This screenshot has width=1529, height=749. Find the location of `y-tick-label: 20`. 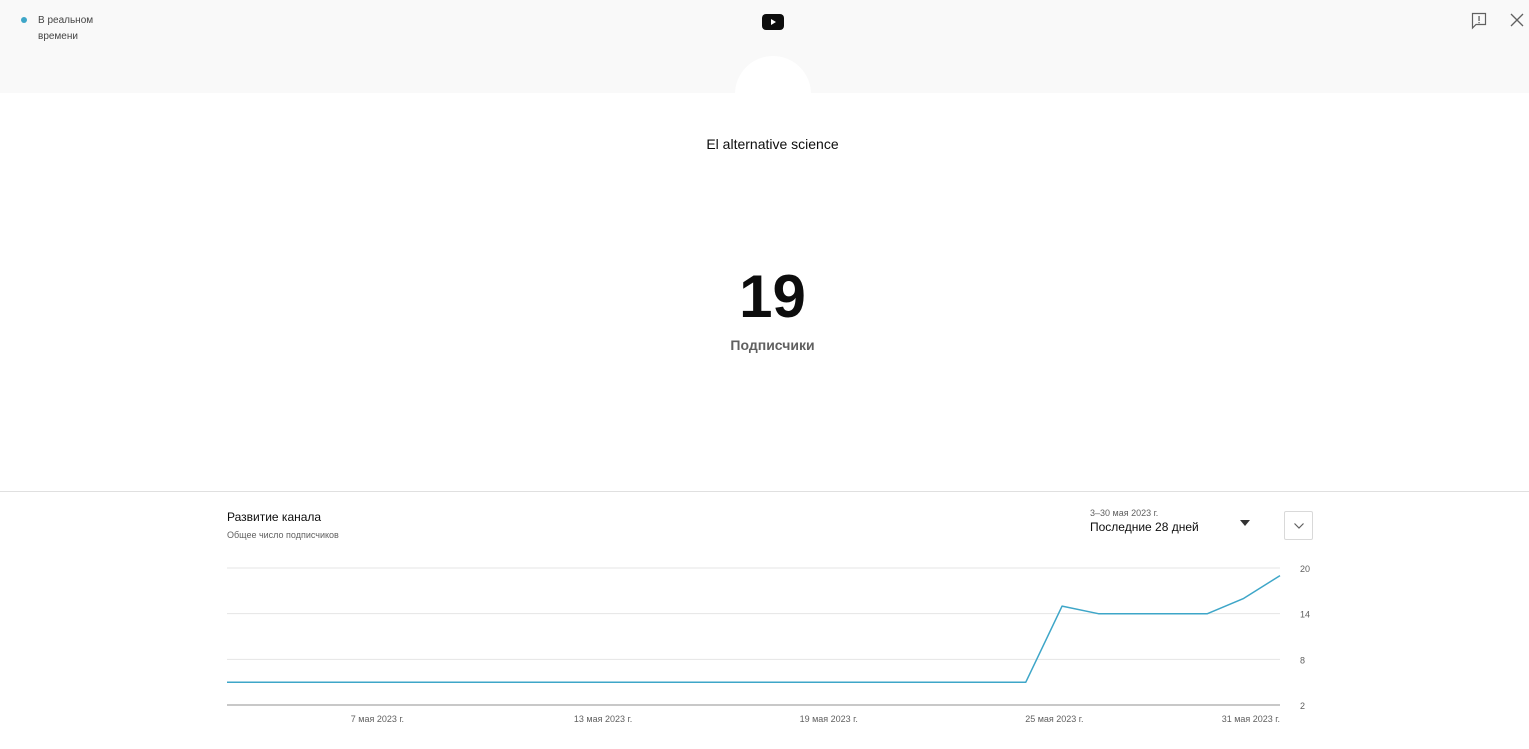

y-tick-label: 20 is located at coordinates (1305, 569).